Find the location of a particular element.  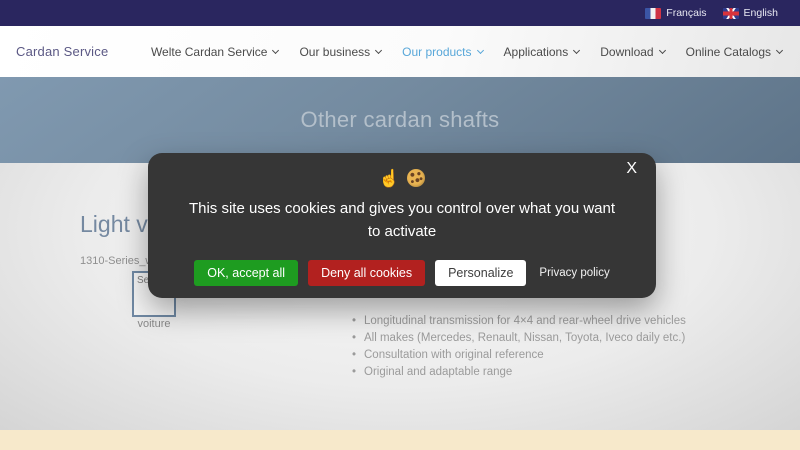

cookie-icon is located at coordinates (416, 178).